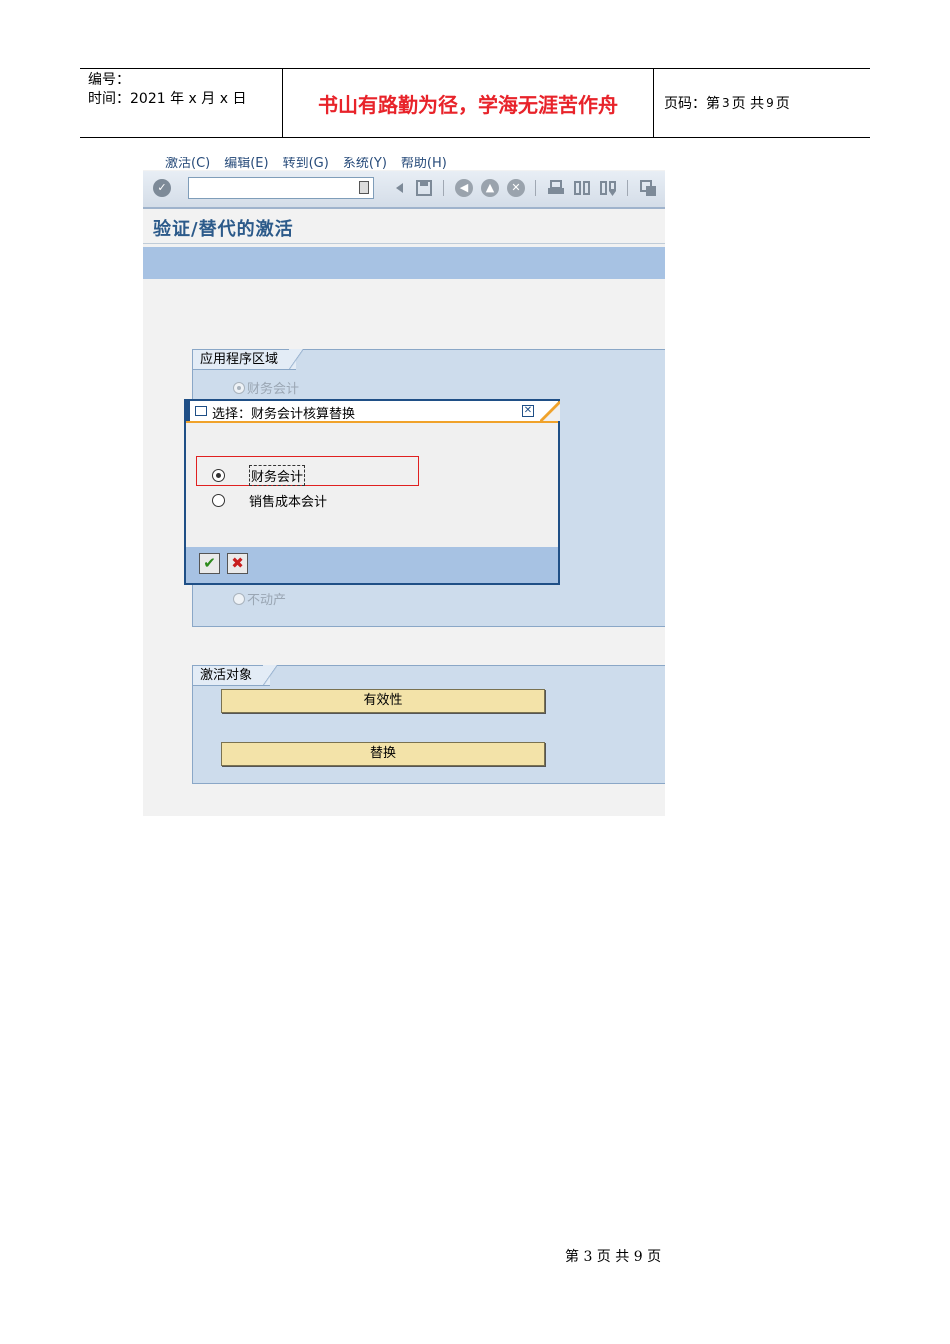 Image resolution: width=950 pixels, height=1344 pixels. Describe the element at coordinates (365, 163) in the screenshot. I see `menu-system: 系统(Y)` at that location.